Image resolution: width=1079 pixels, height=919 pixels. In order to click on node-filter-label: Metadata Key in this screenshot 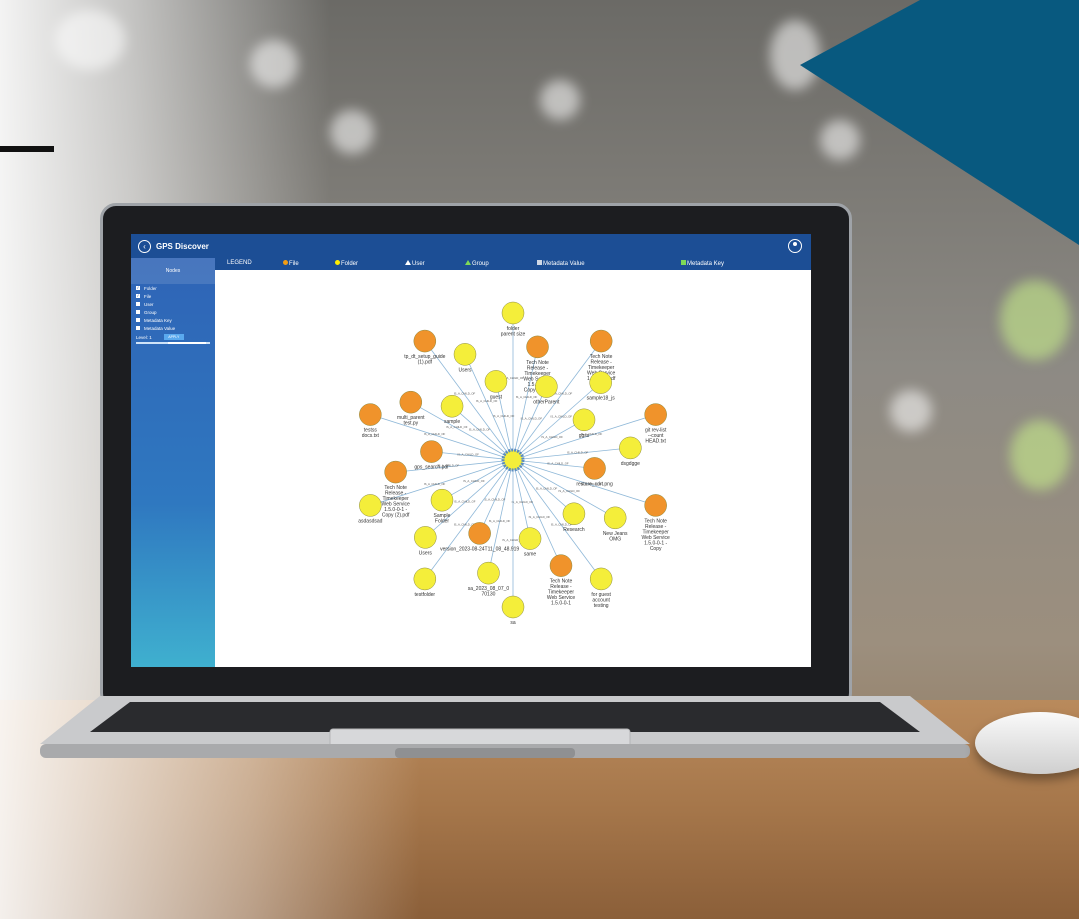, I will do `click(158, 320)`.